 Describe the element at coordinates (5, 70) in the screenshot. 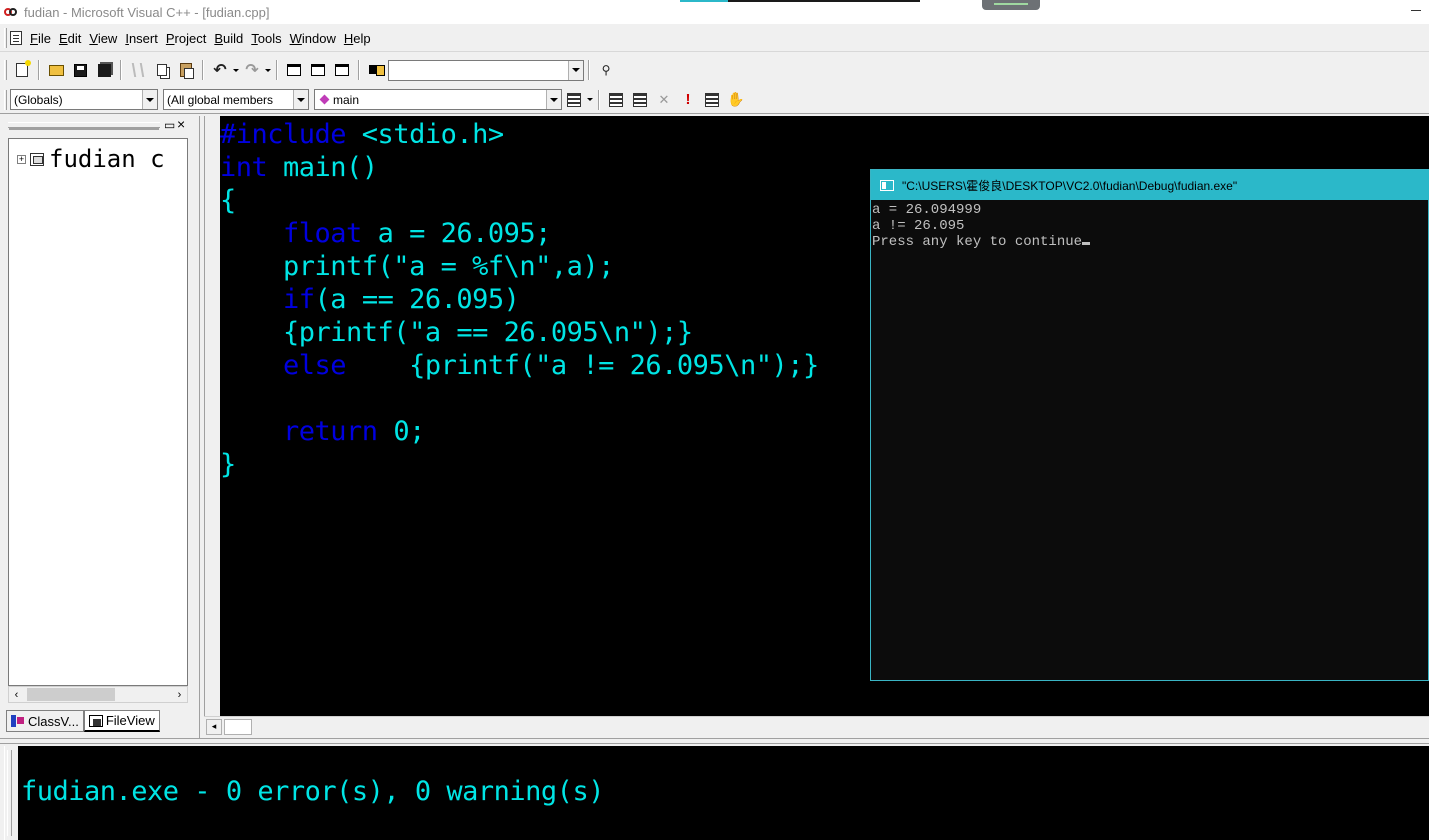

I see `toolbar-grip` at that location.